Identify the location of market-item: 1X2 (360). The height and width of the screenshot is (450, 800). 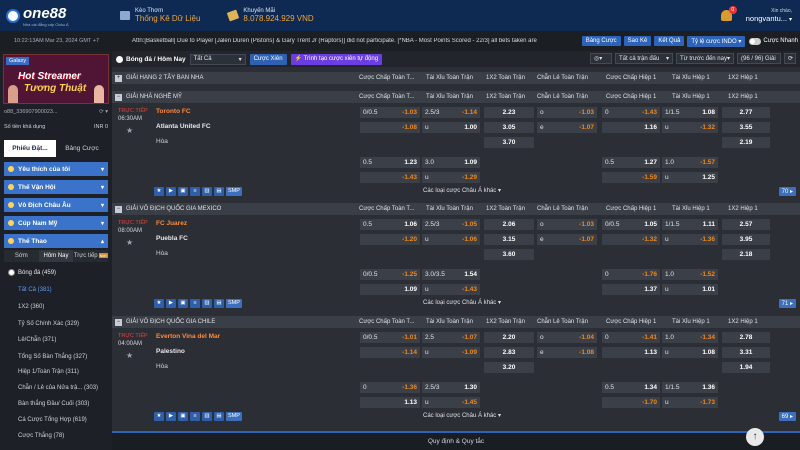
(56, 307).